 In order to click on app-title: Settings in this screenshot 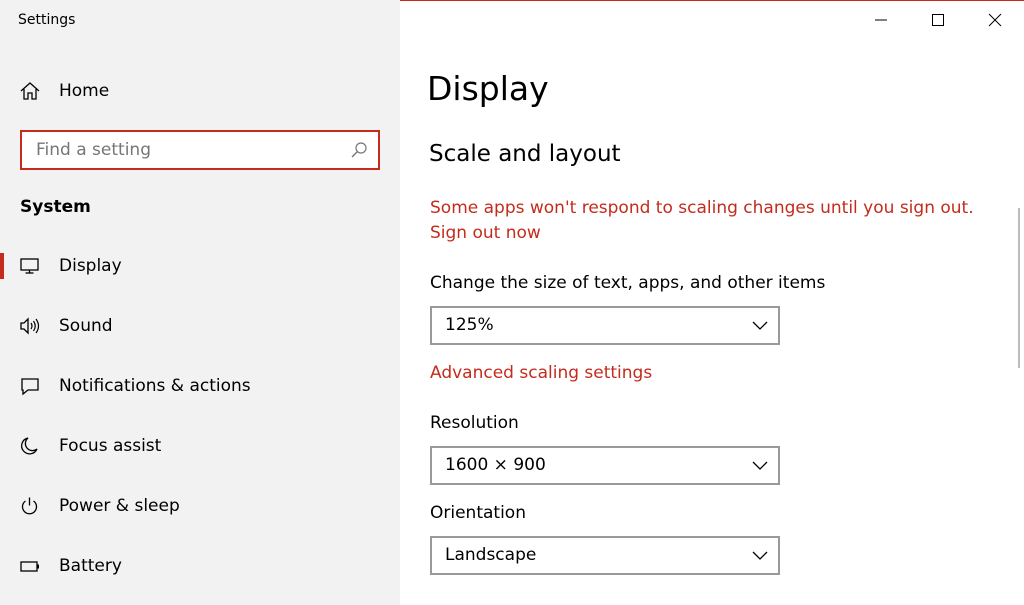, I will do `click(47, 20)`.